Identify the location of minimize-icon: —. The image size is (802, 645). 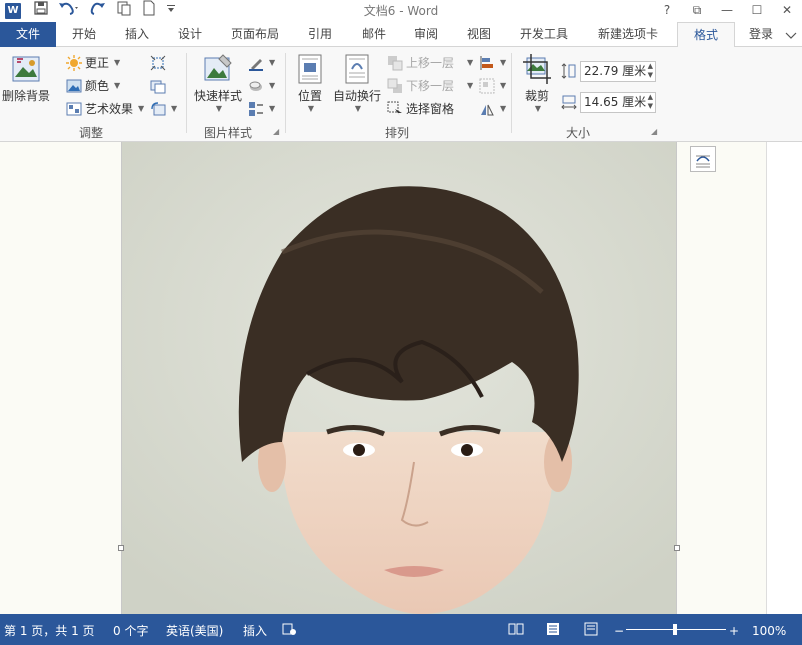
(727, 11).